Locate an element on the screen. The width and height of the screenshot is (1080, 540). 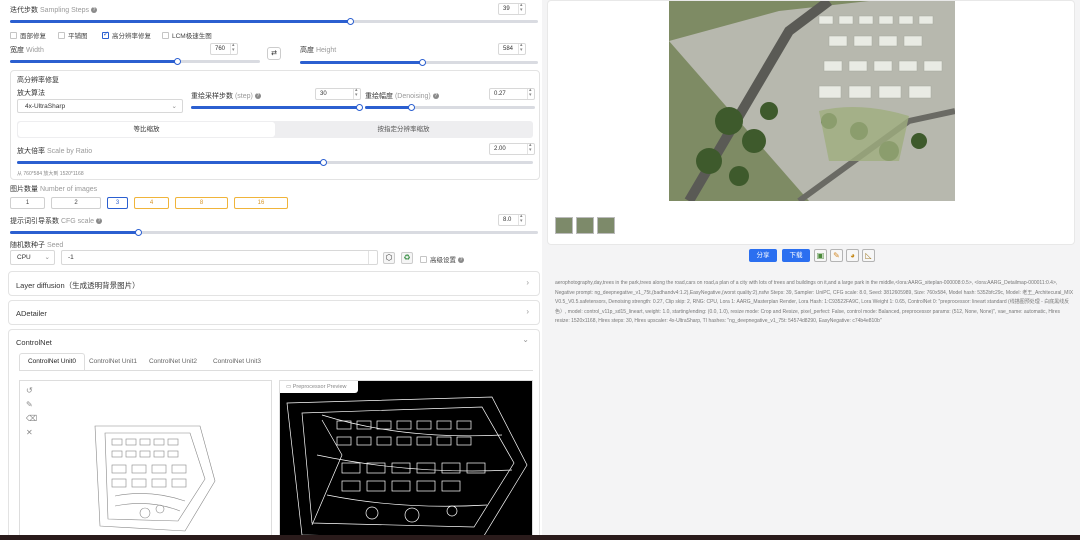
height-label: 高度 Height is located at coordinates (318, 50).